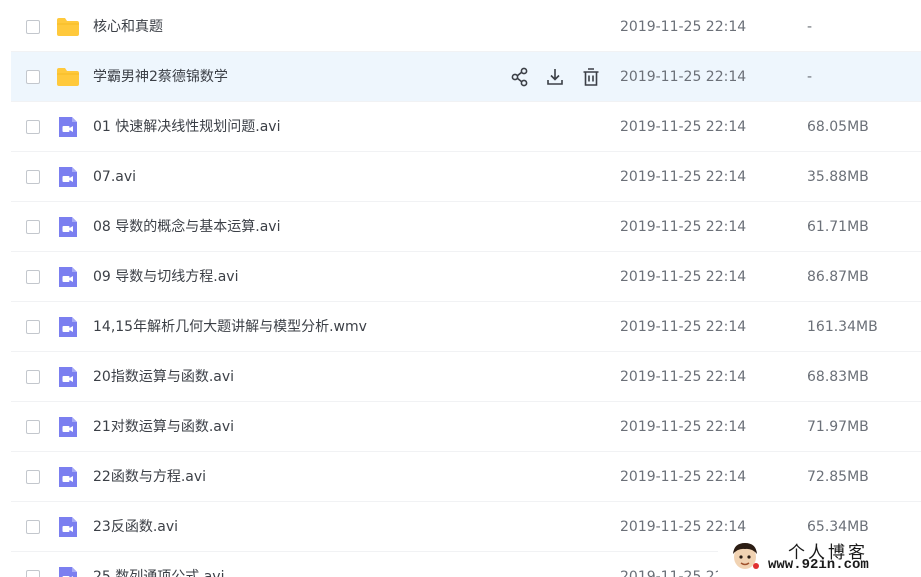 Image resolution: width=921 pixels, height=577 pixels. I want to click on watermark-url: www.92in.com, so click(818, 565).